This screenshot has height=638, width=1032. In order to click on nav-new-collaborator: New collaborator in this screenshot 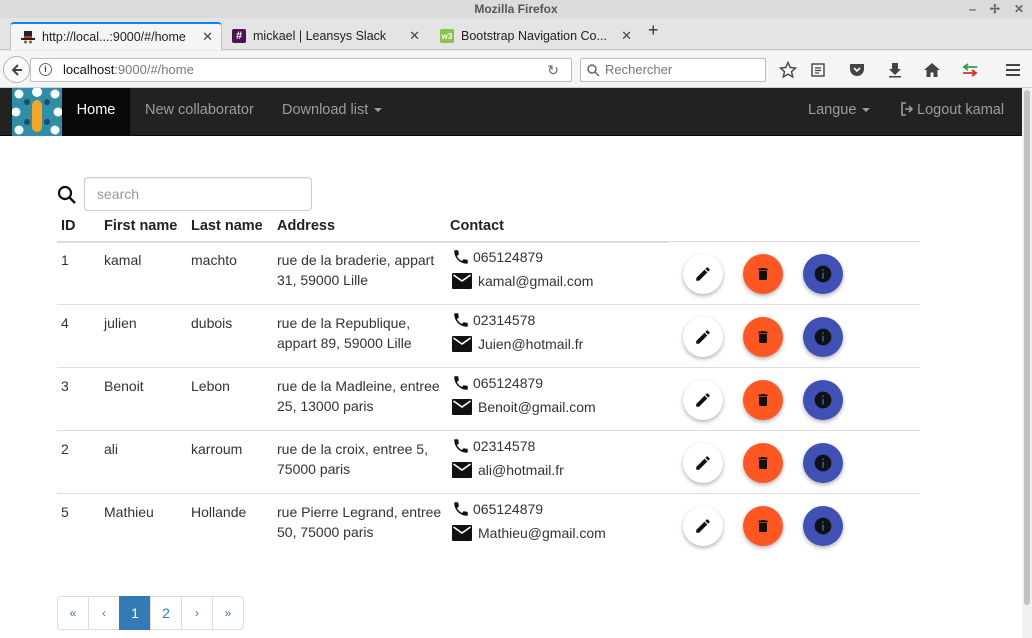, I will do `click(199, 112)`.